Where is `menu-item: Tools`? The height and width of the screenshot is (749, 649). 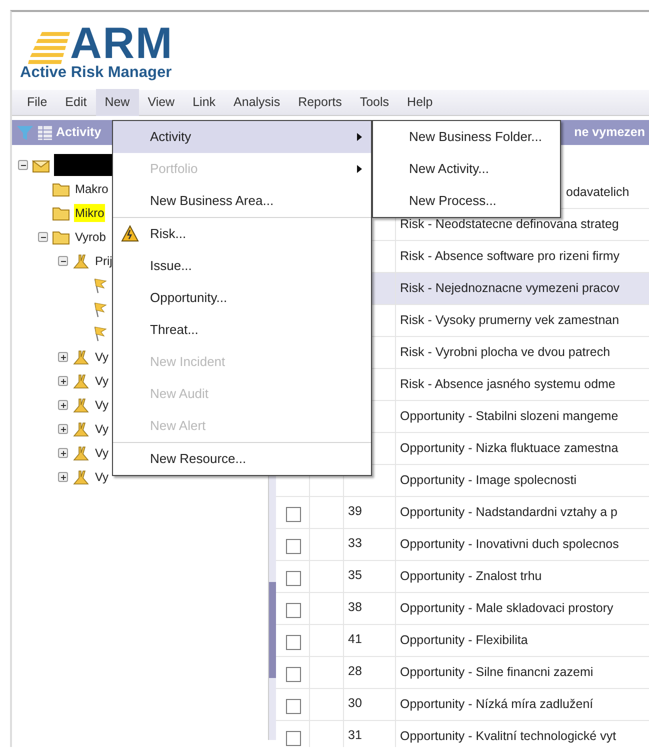
menu-item: Tools is located at coordinates (374, 102).